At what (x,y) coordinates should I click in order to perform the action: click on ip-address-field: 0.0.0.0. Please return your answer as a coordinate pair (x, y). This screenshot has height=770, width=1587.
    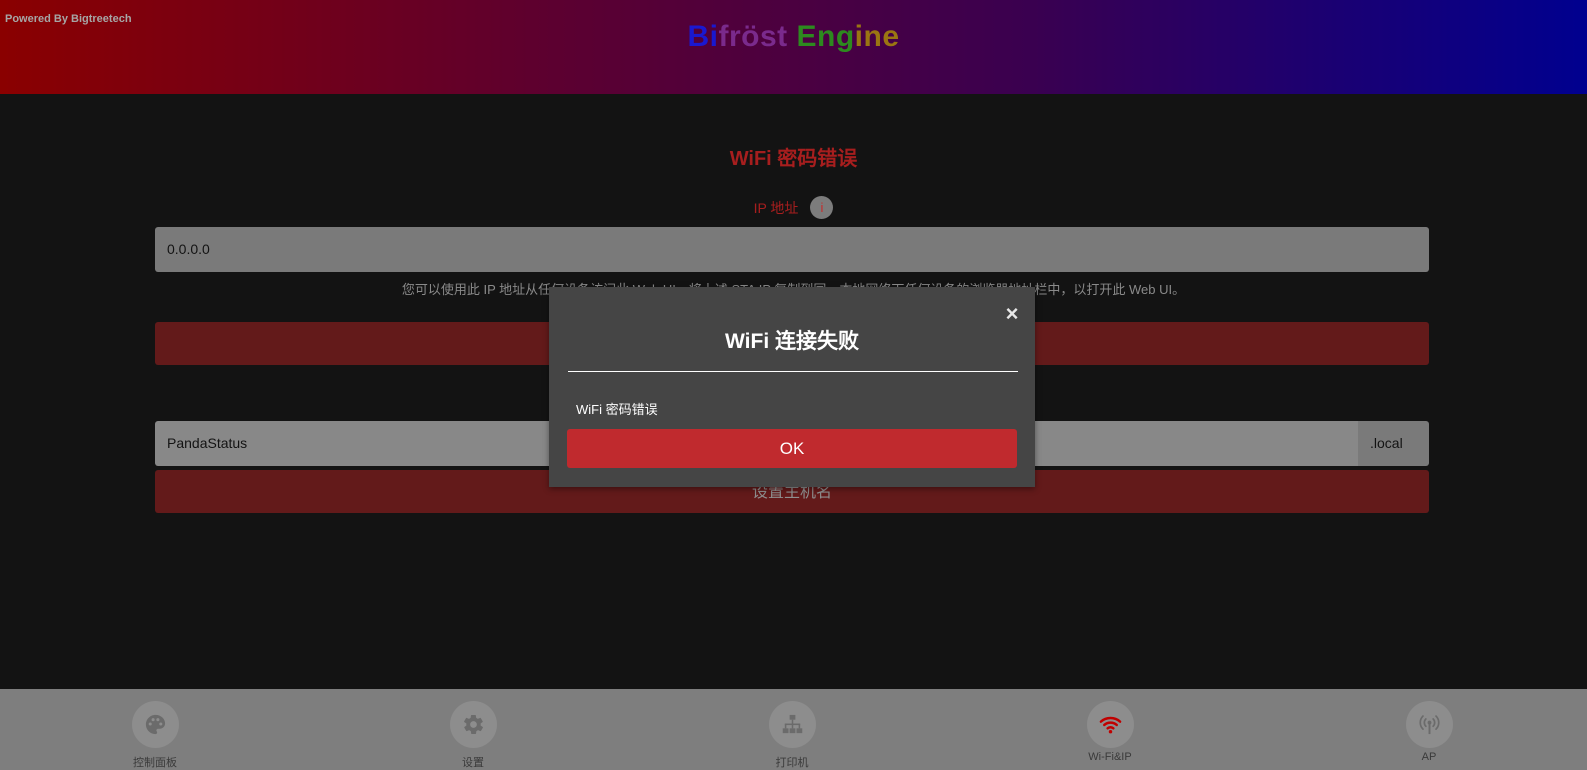
    Looking at the image, I should click on (792, 249).